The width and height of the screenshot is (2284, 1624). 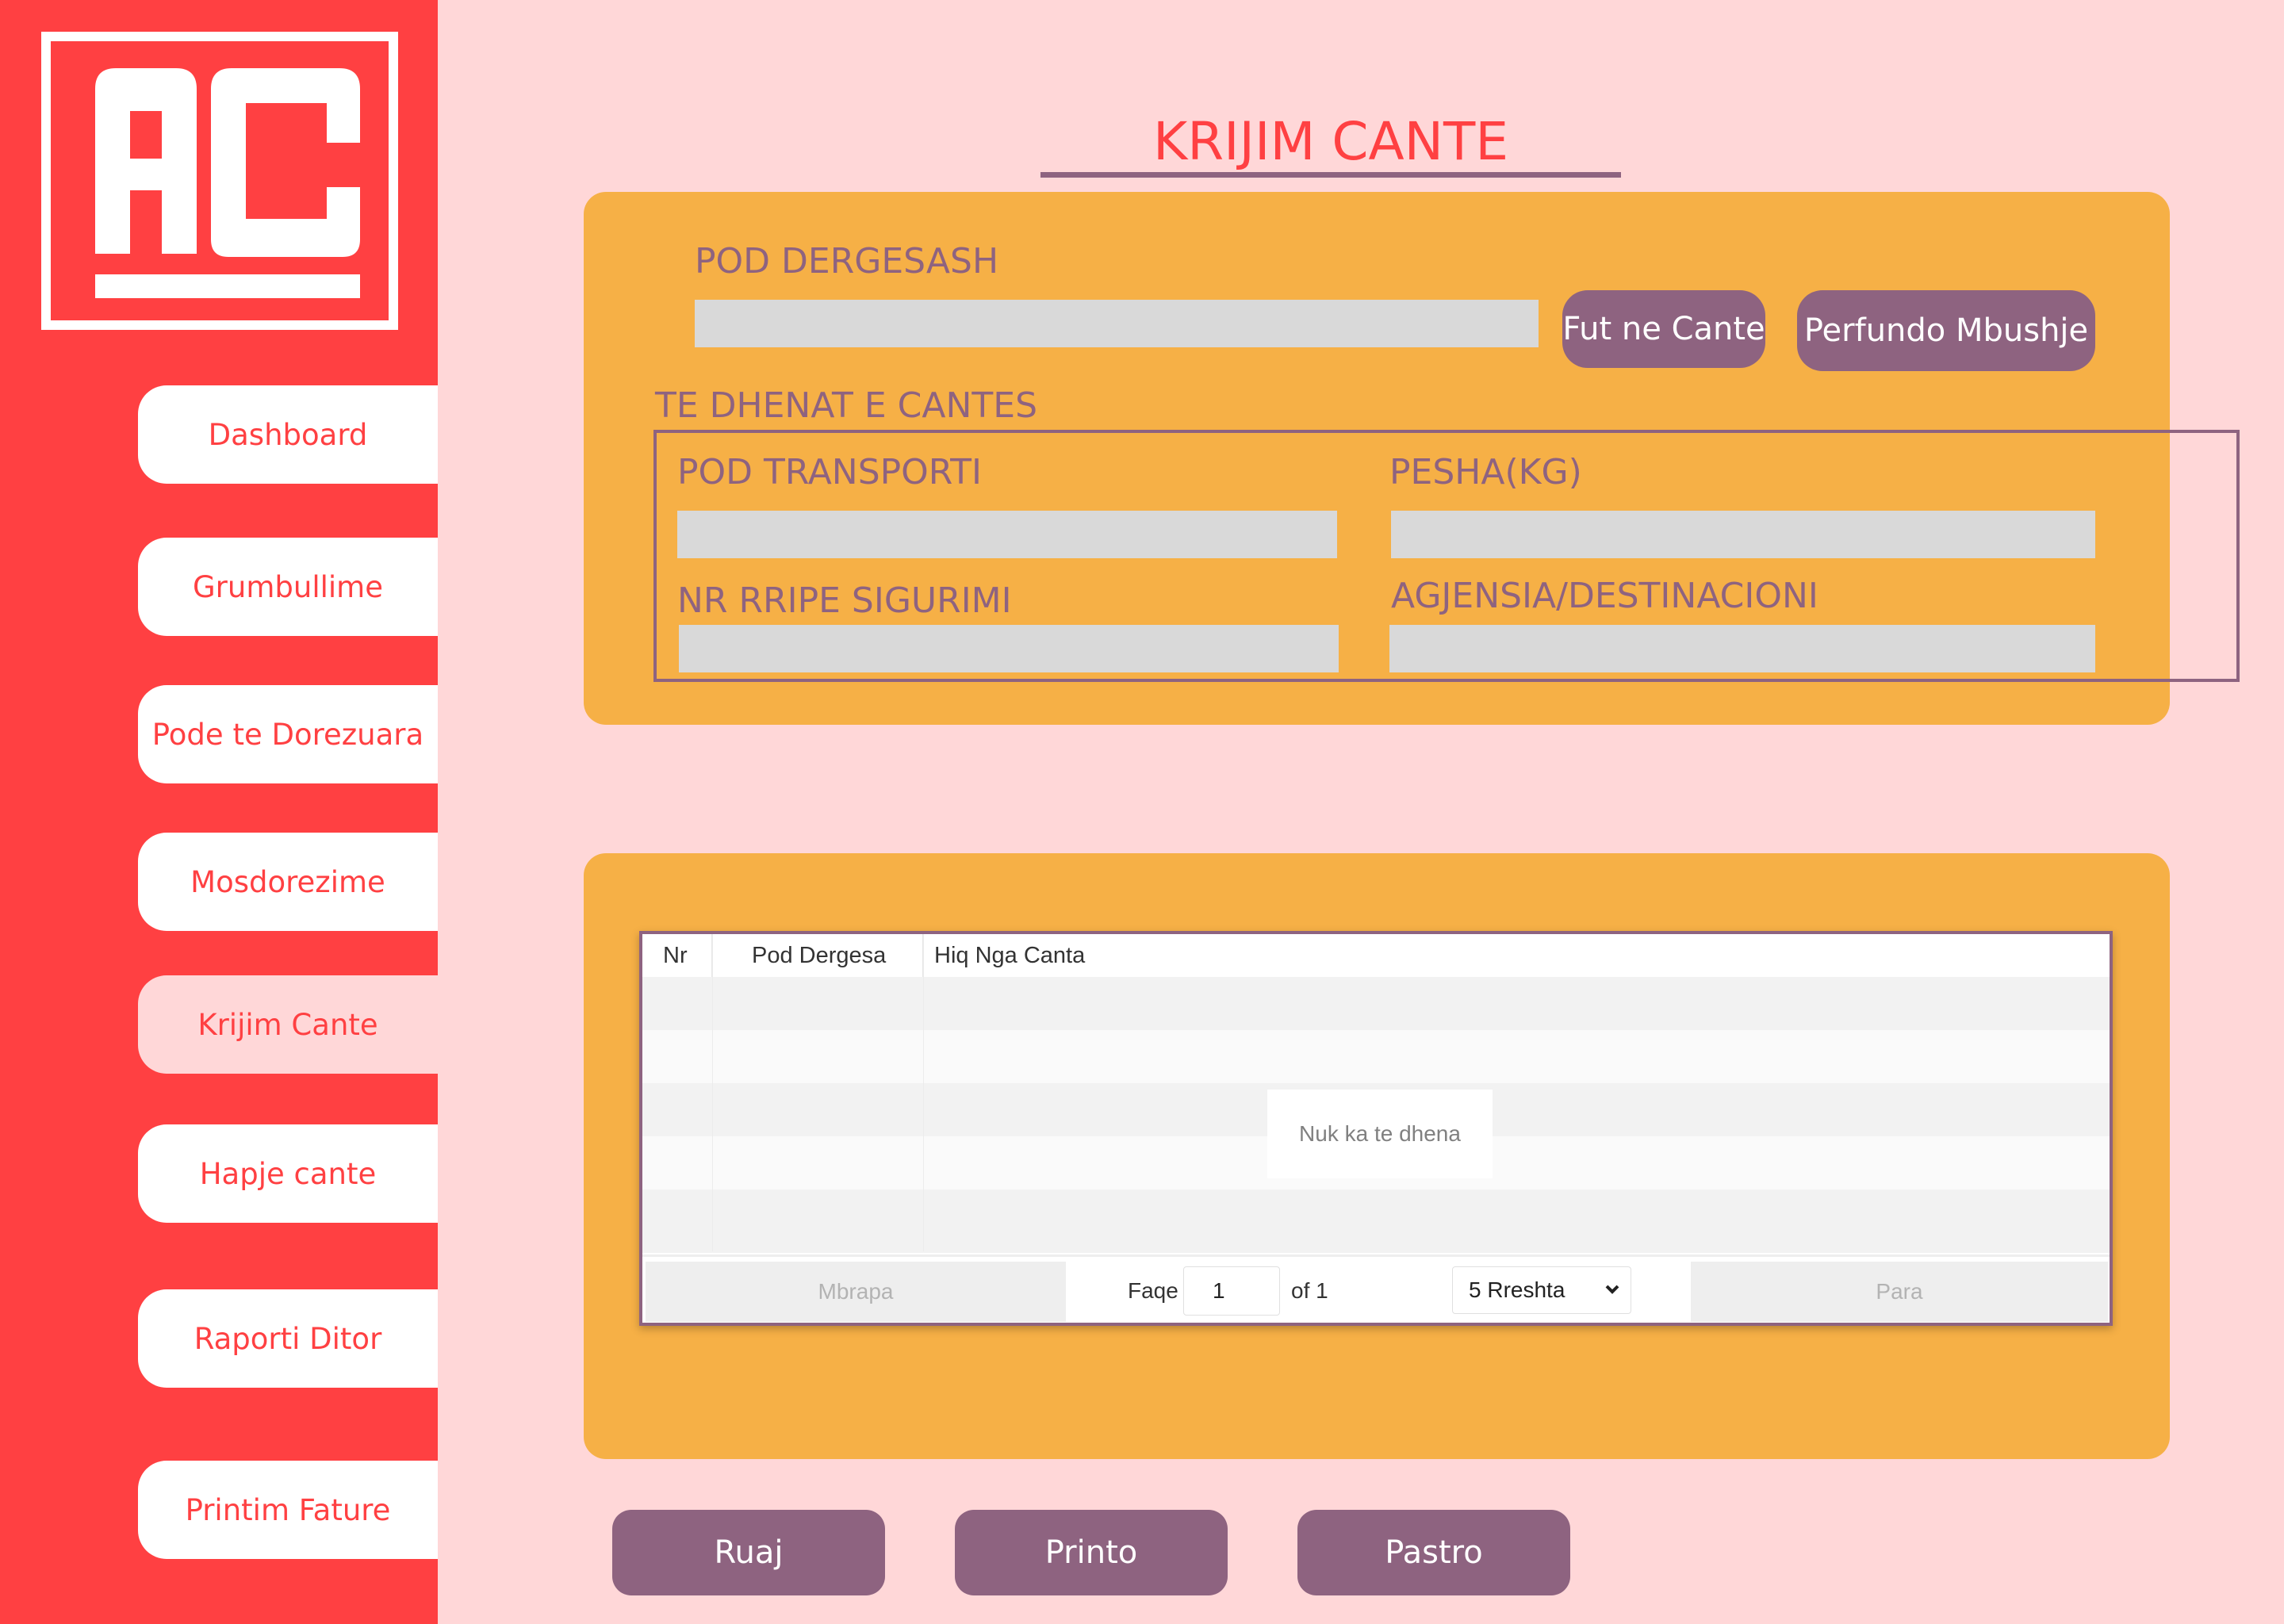 I want to click on agjensia-destinacioni-label: AGJENSIA/DESTINACIONI, so click(x=1604, y=596).